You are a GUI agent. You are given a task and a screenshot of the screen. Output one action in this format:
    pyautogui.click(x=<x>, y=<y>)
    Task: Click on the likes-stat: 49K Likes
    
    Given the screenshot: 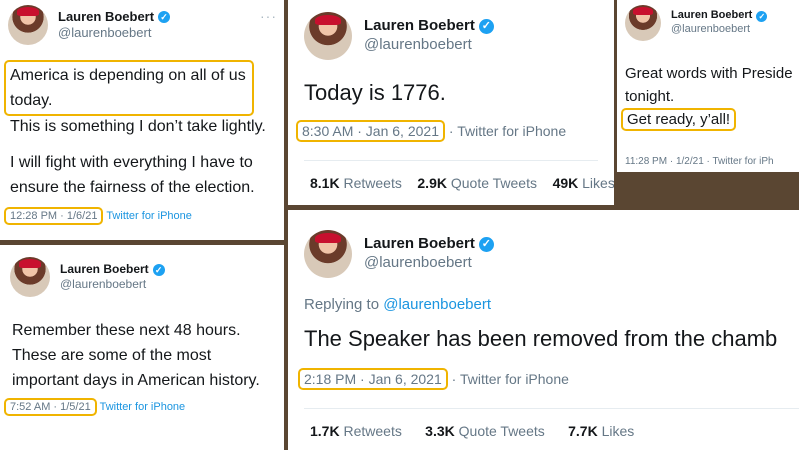 What is the action you would take?
    pyautogui.click(x=583, y=183)
    